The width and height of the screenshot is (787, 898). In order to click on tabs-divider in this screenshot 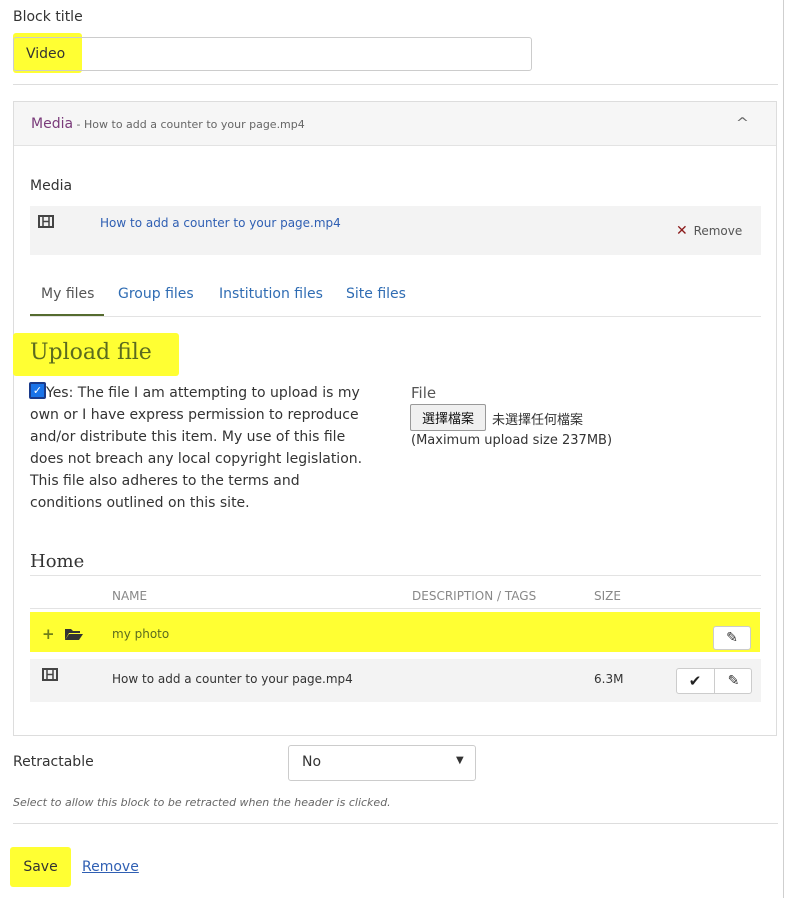, I will do `click(395, 316)`.